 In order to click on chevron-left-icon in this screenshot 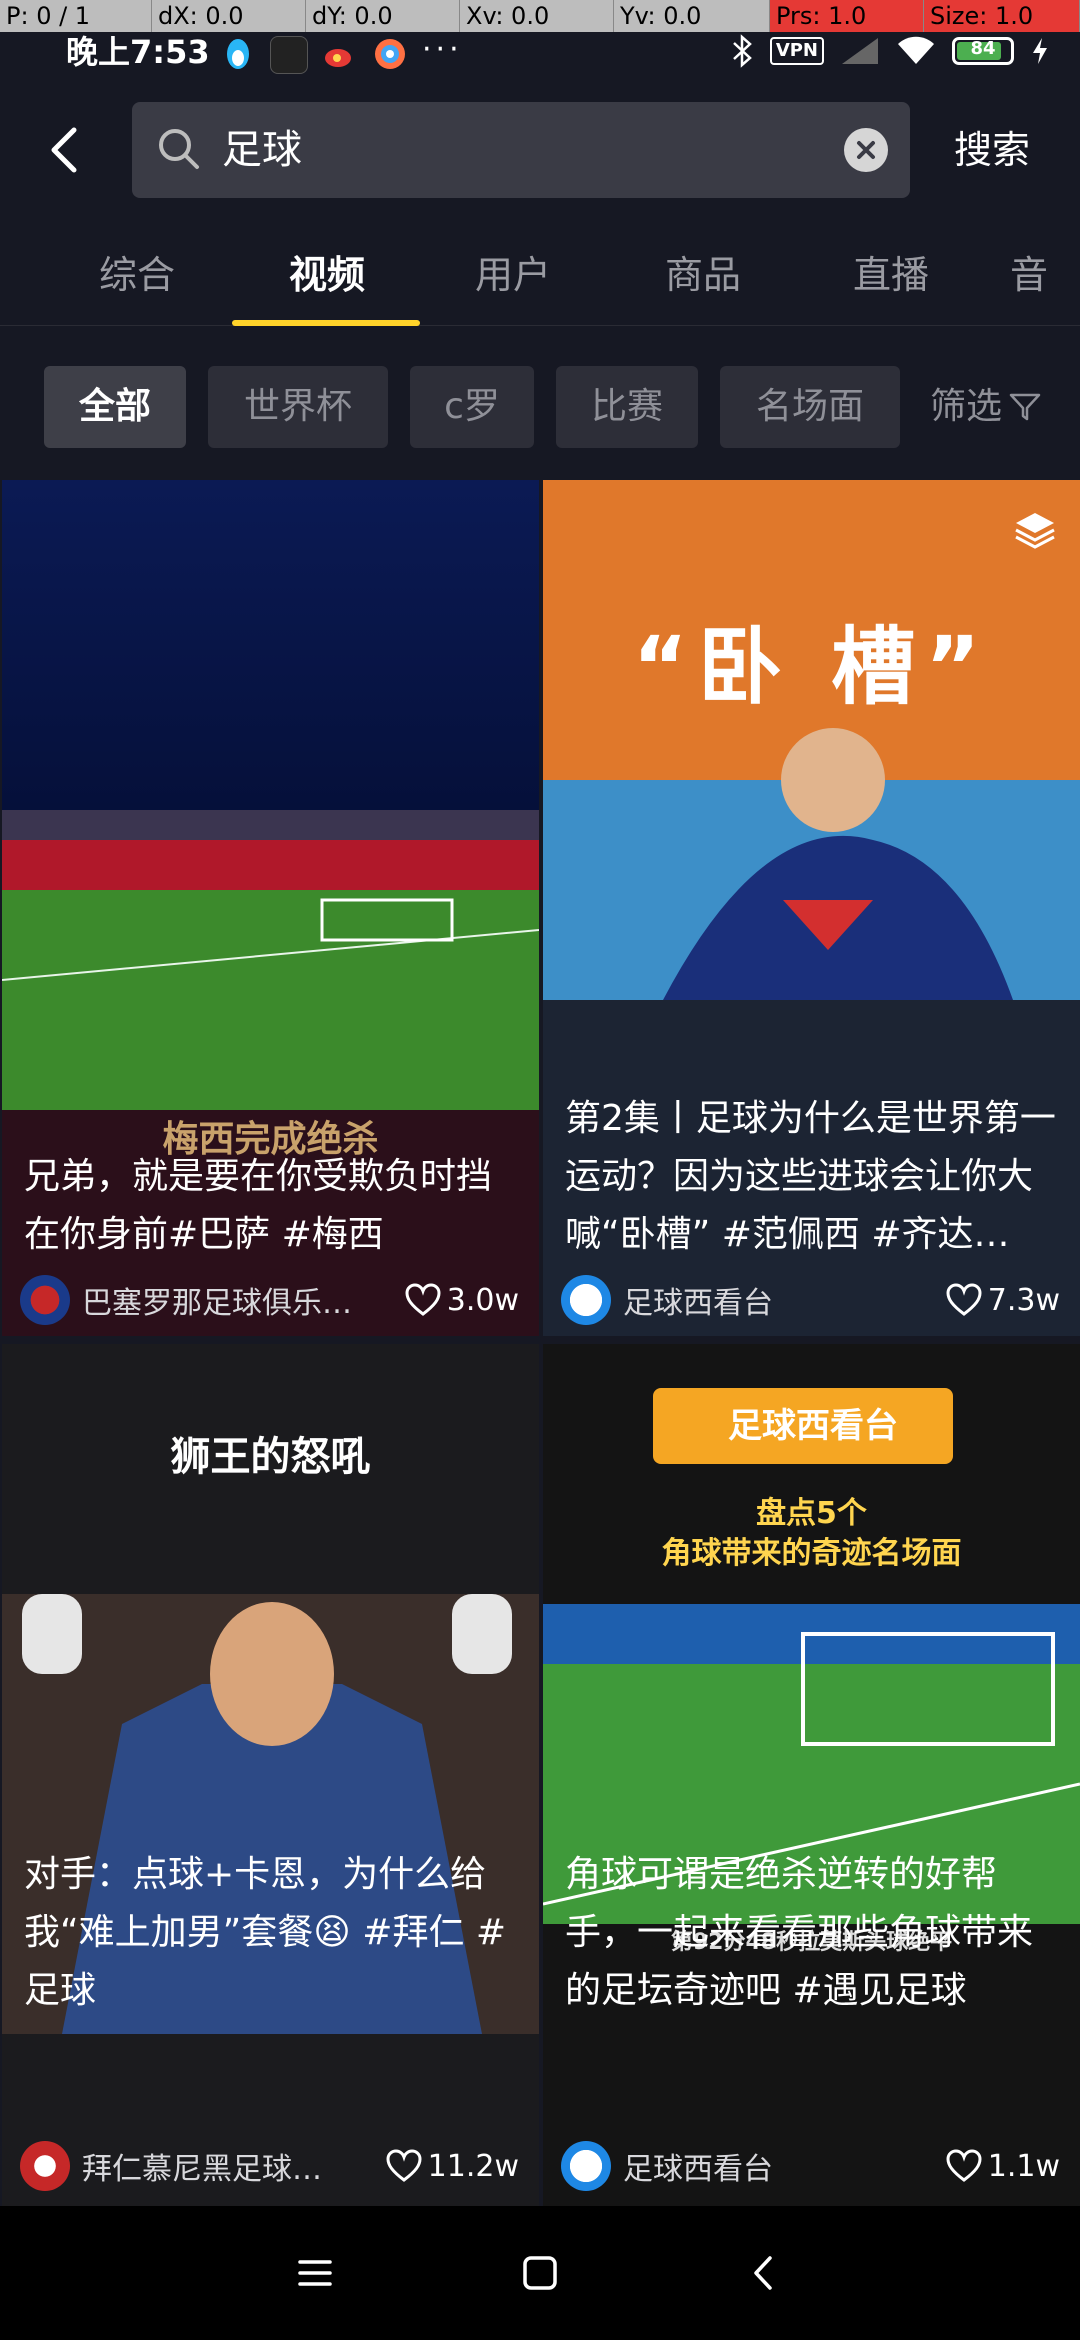, I will do `click(64, 150)`.